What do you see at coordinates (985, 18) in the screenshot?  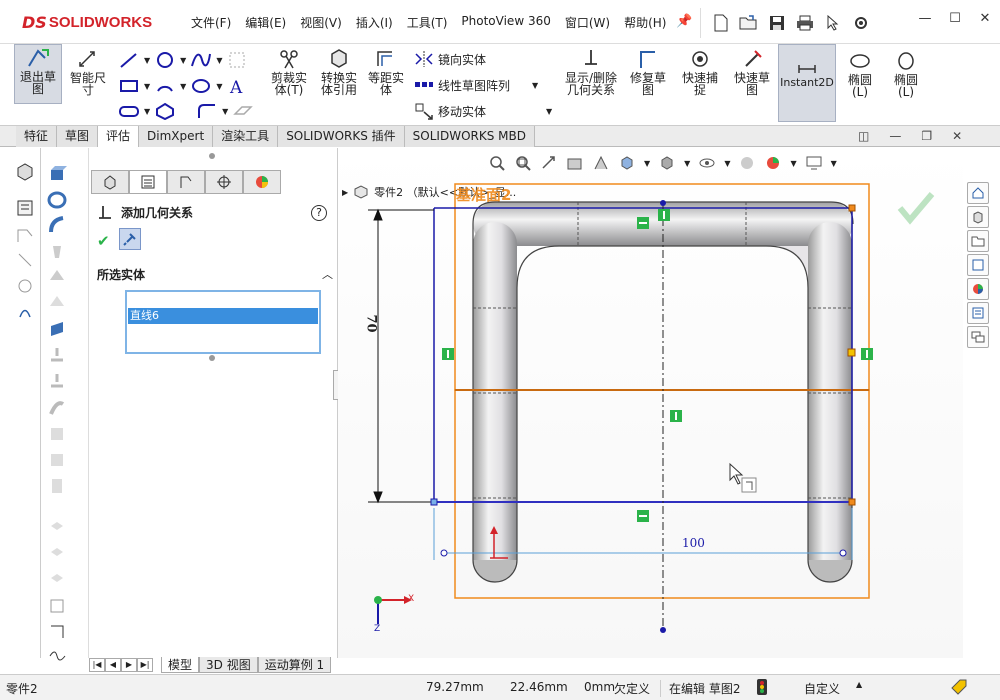 I see `close-icon: ✕` at bounding box center [985, 18].